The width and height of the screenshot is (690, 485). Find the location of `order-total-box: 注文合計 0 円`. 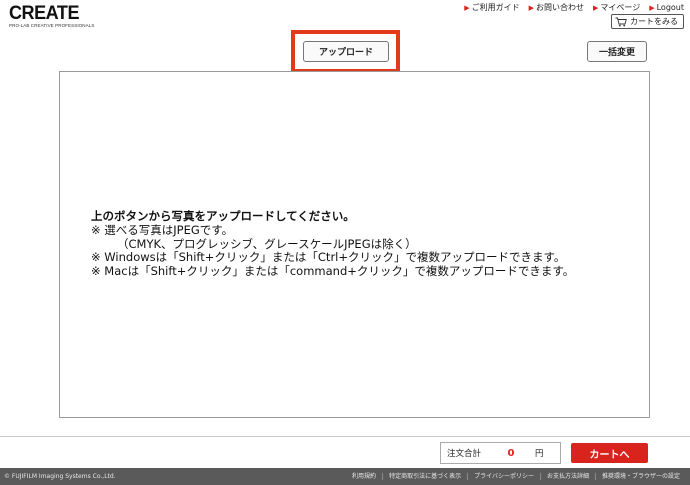

order-total-box: 注文合計 0 円 is located at coordinates (500, 453).